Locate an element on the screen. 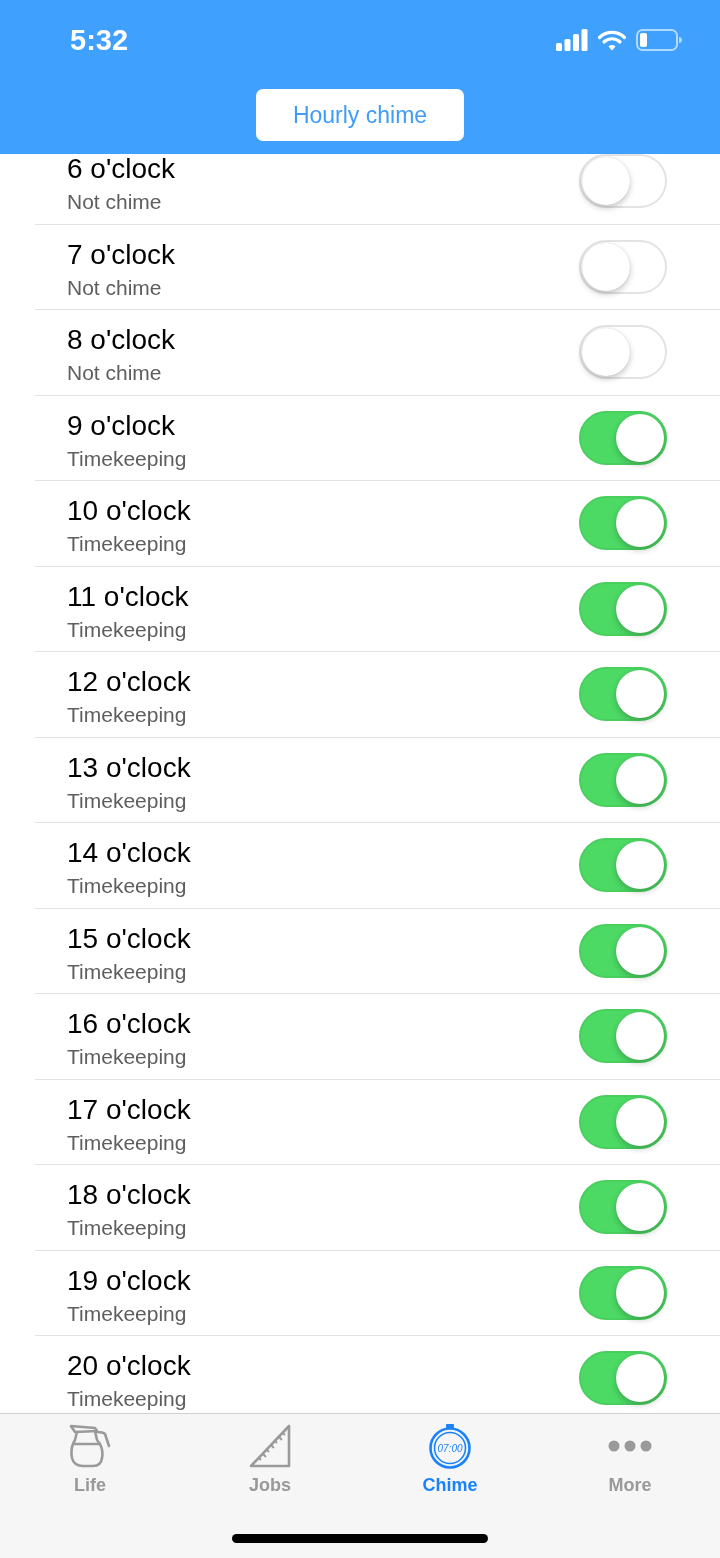  hour-label: 9 o'clock is located at coordinates (121, 425).